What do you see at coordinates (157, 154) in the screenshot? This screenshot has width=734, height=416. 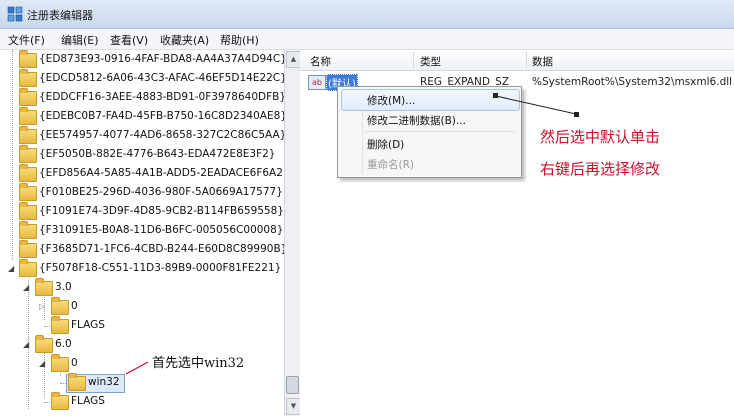 I see `tree-item-label: {EF5050B-882E-4776-B643-EDA472E8E3F2}` at bounding box center [157, 154].